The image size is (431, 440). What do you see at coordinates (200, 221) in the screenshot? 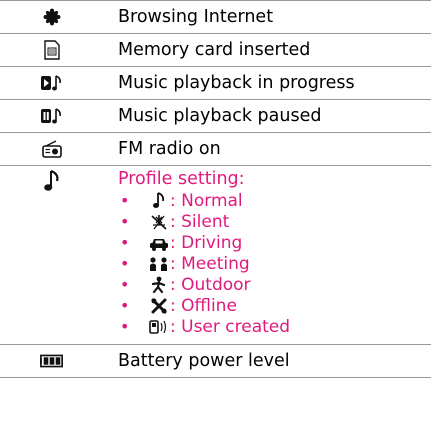
I see `profile-label: : Silent` at bounding box center [200, 221].